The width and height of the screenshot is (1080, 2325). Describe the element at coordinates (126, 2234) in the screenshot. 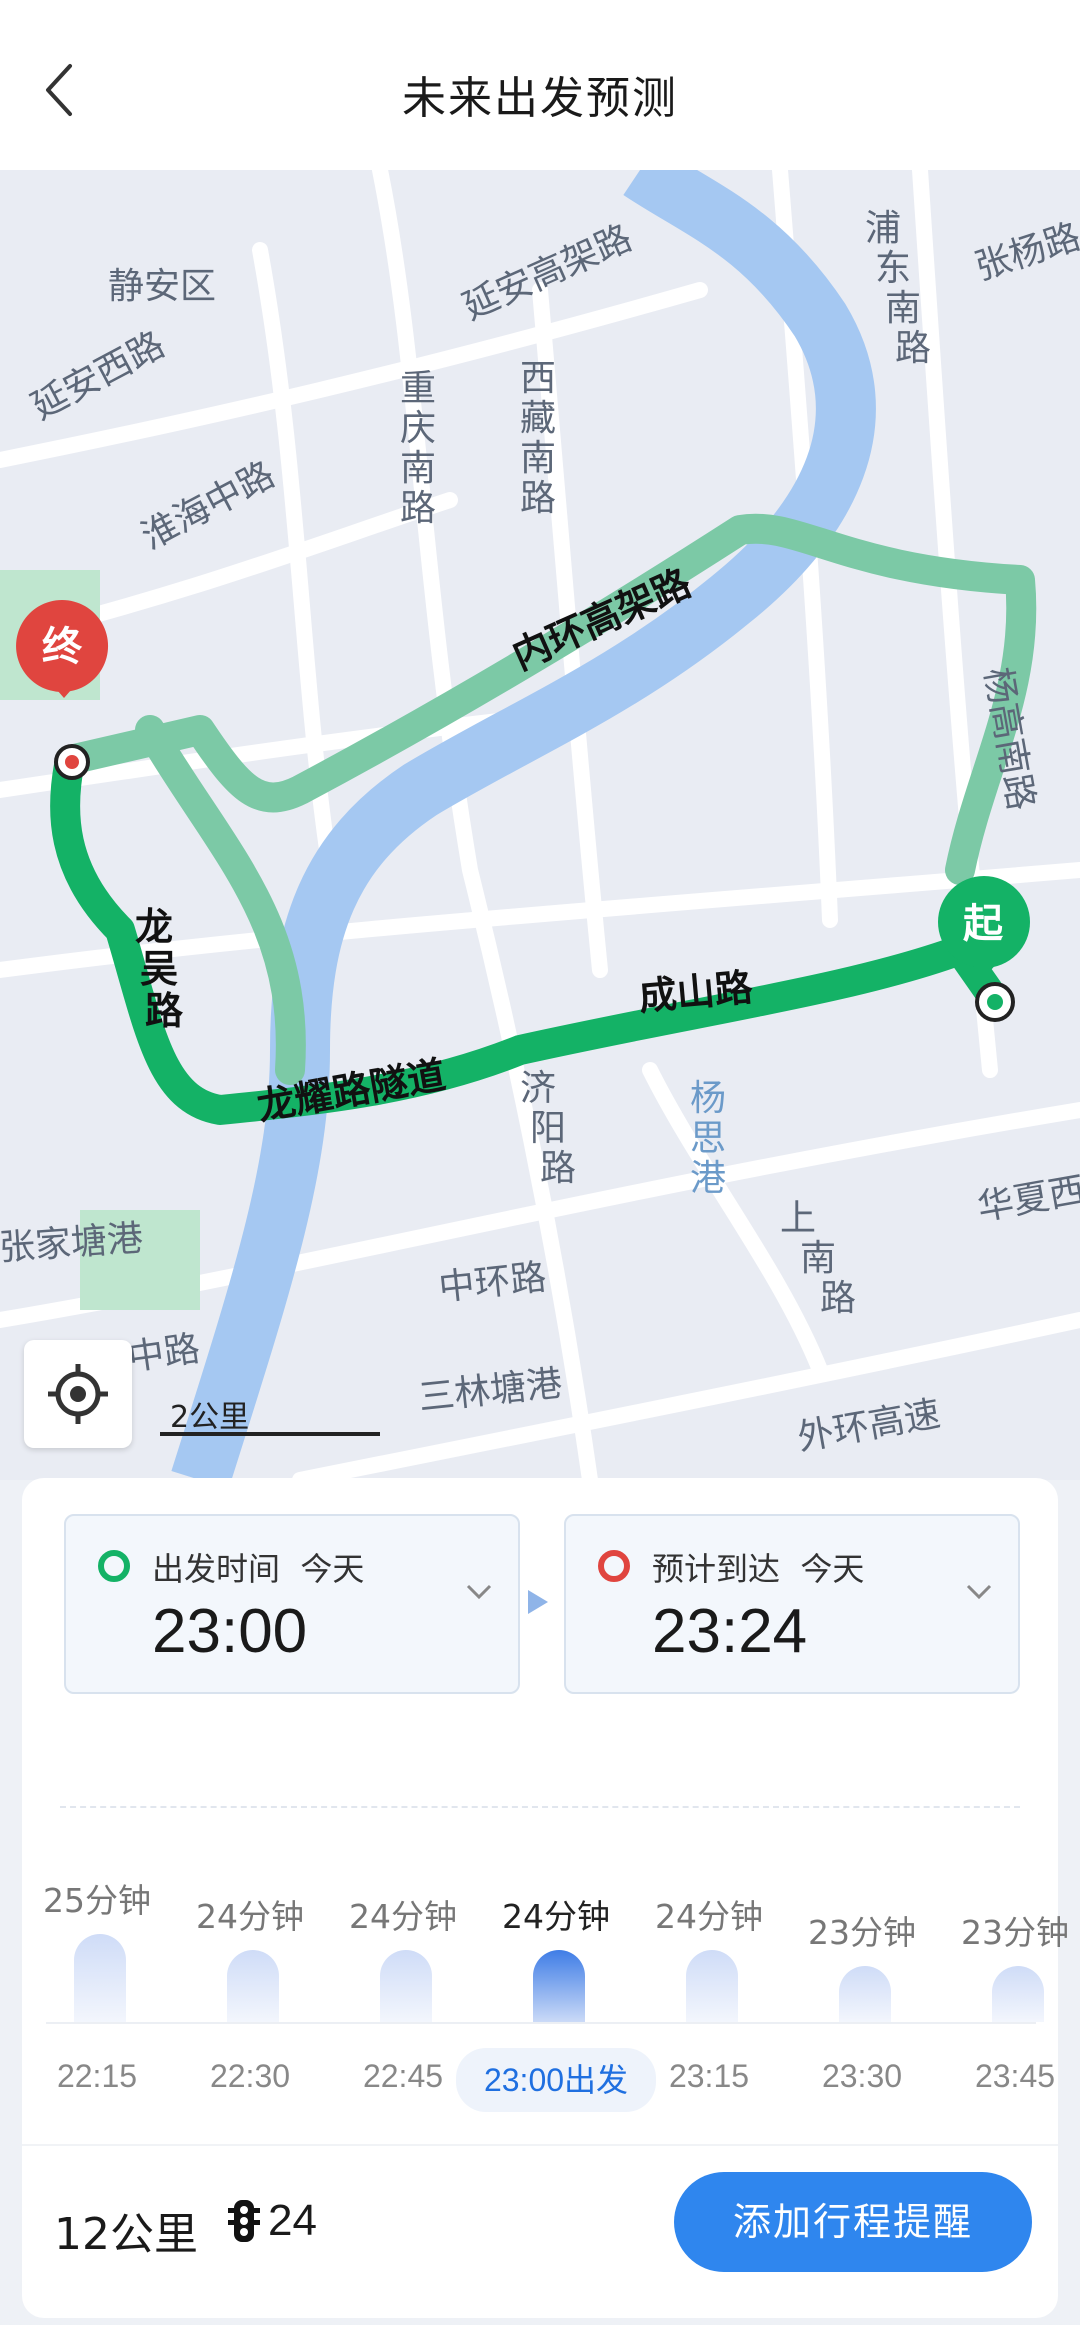

I see `route-distance: 12公里` at that location.